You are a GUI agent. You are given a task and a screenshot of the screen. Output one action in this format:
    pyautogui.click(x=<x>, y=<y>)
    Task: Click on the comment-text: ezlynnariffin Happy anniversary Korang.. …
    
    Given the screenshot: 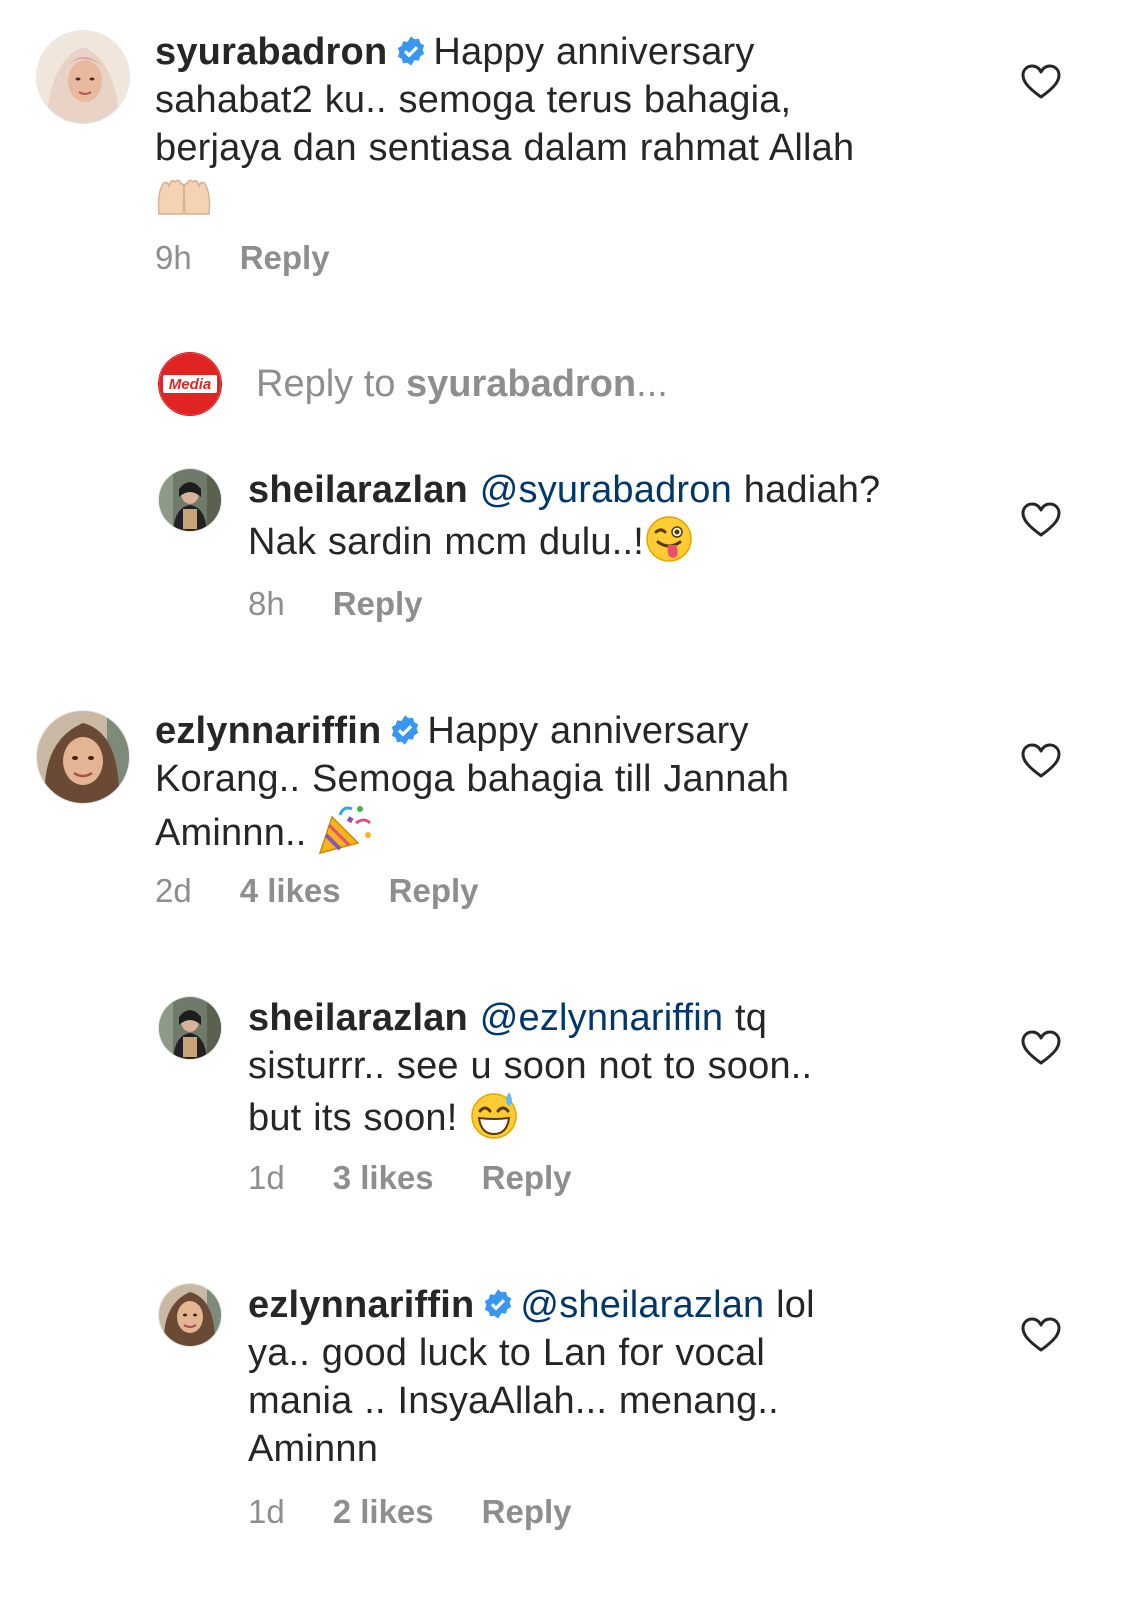 What is the action you would take?
    pyautogui.click(x=565, y=782)
    